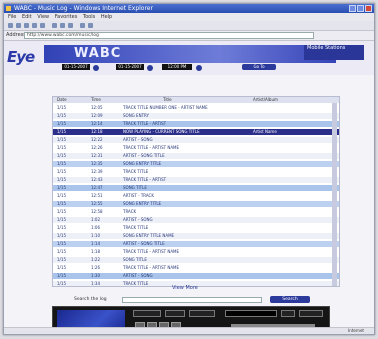  I want to click on stop-icon, so click(26, 25).